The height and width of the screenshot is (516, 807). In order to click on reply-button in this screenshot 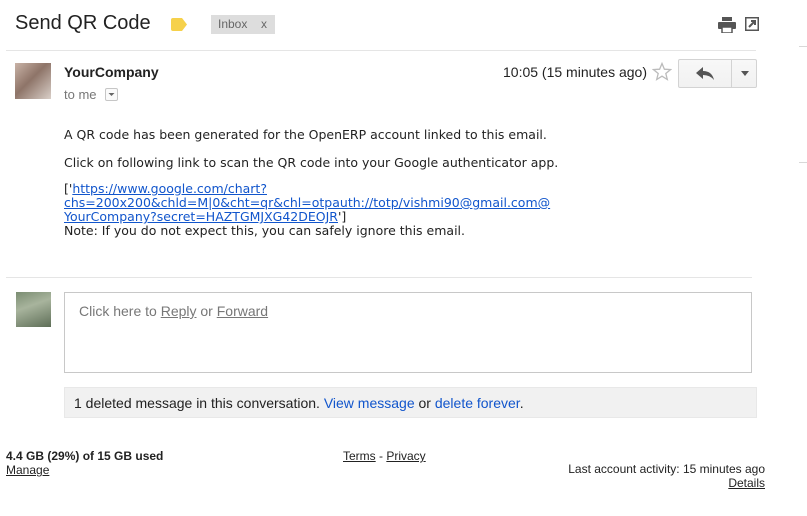, I will do `click(705, 73)`.